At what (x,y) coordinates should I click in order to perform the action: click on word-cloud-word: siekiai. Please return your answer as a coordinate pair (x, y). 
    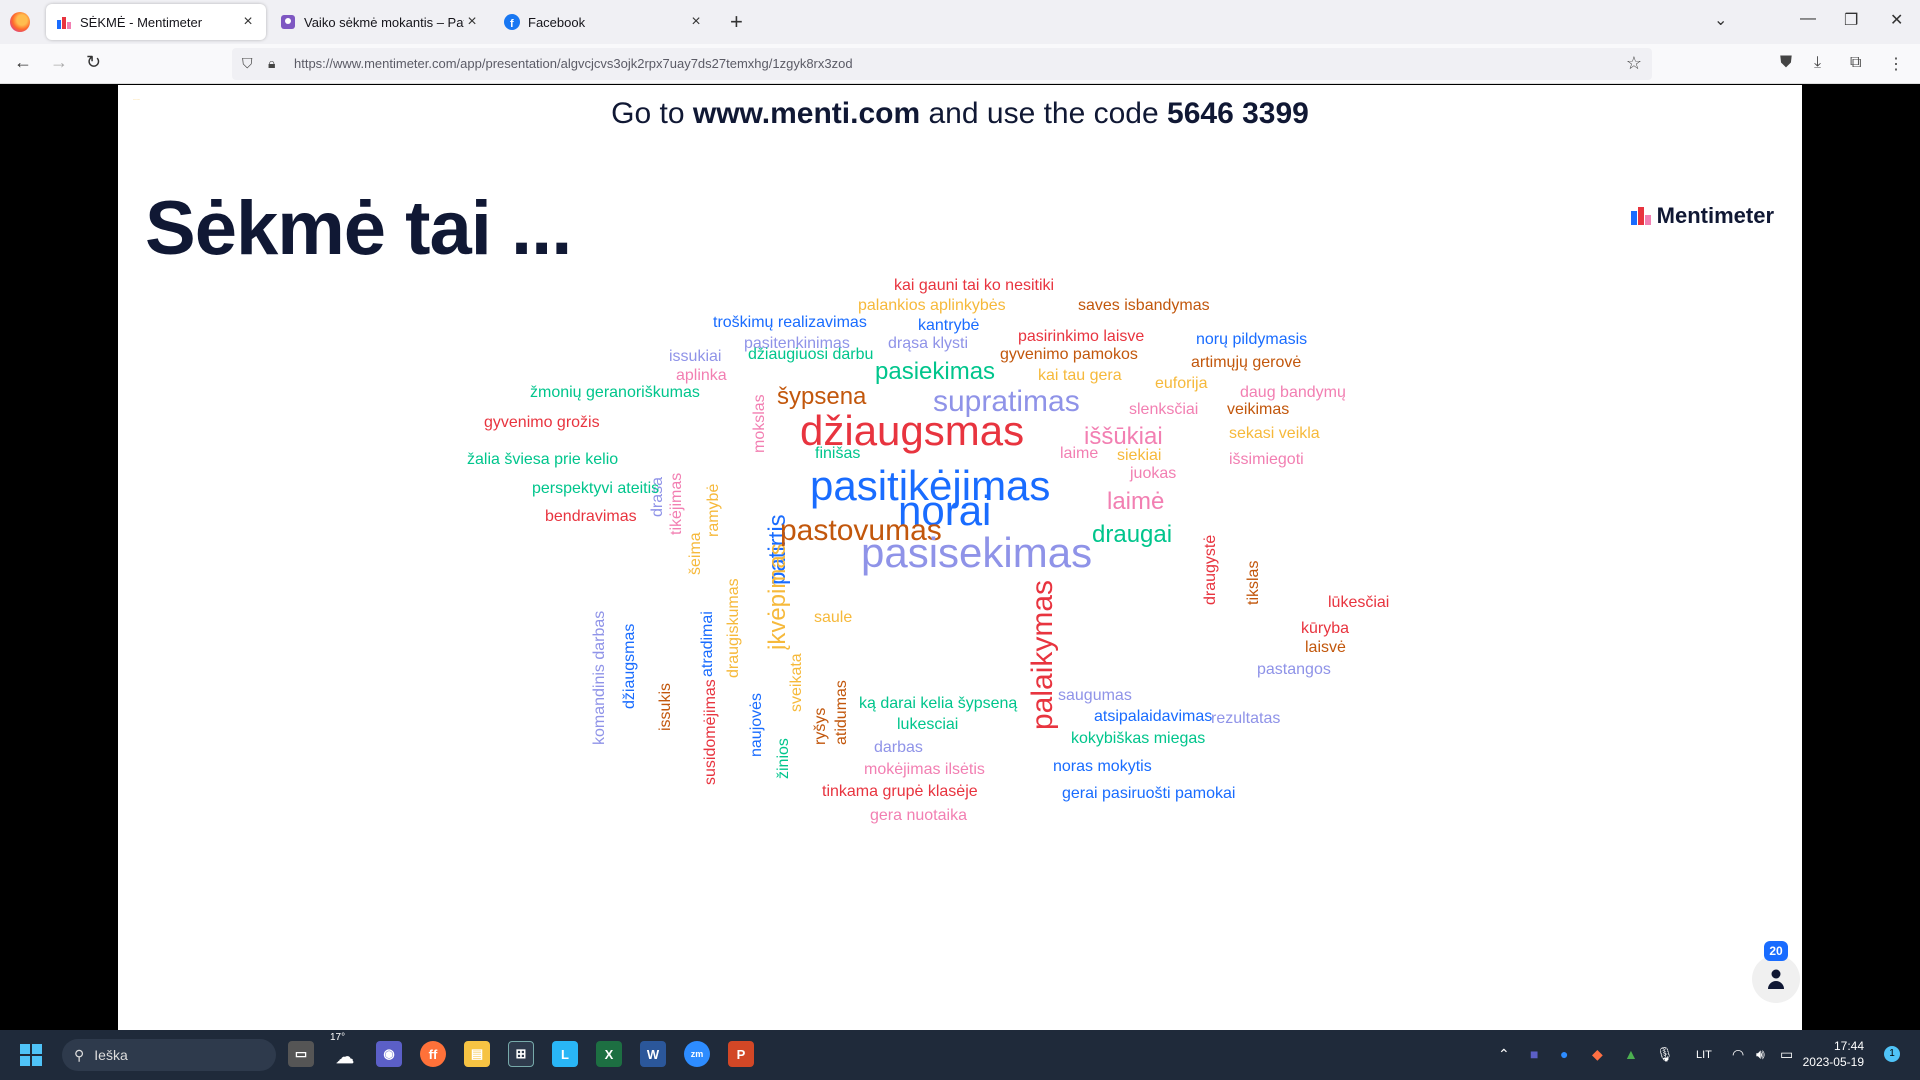
    Looking at the image, I should click on (1139, 455).